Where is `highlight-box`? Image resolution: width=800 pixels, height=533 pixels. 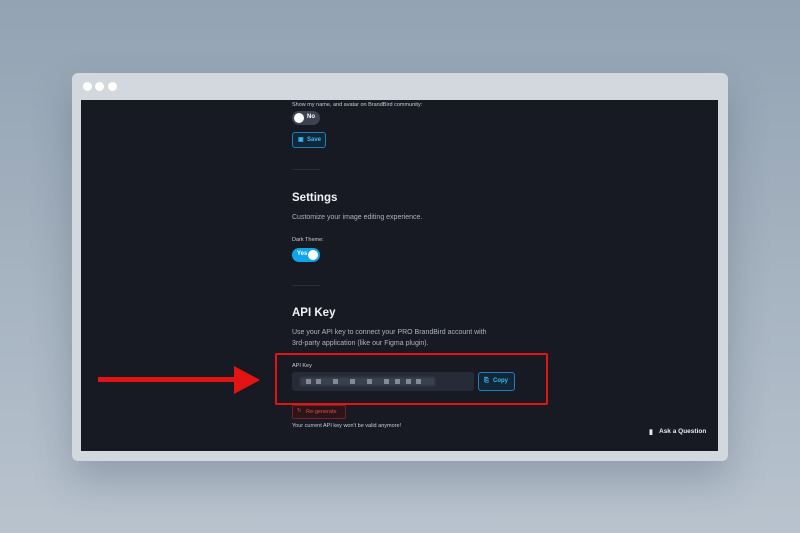 highlight-box is located at coordinates (411, 379).